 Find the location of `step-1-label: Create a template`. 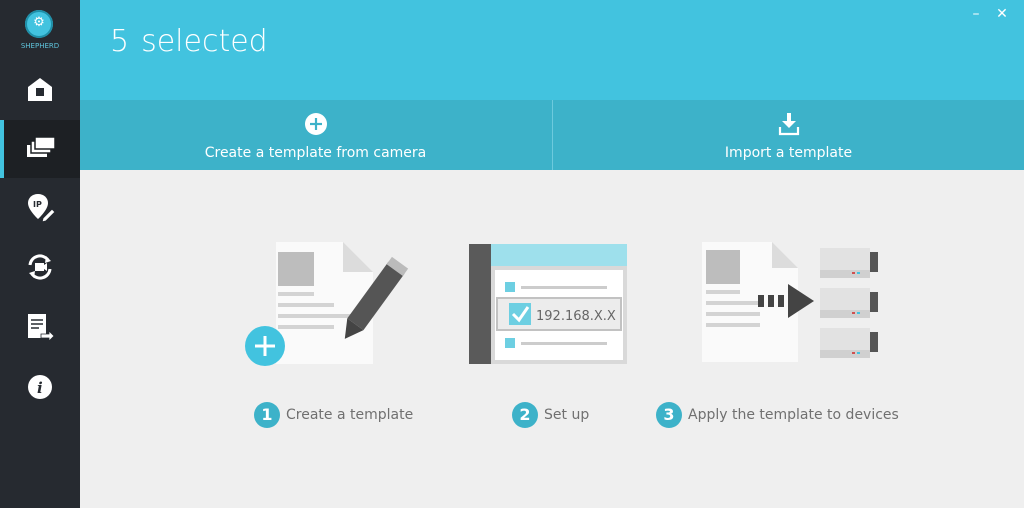

step-1-label: Create a template is located at coordinates (350, 415).